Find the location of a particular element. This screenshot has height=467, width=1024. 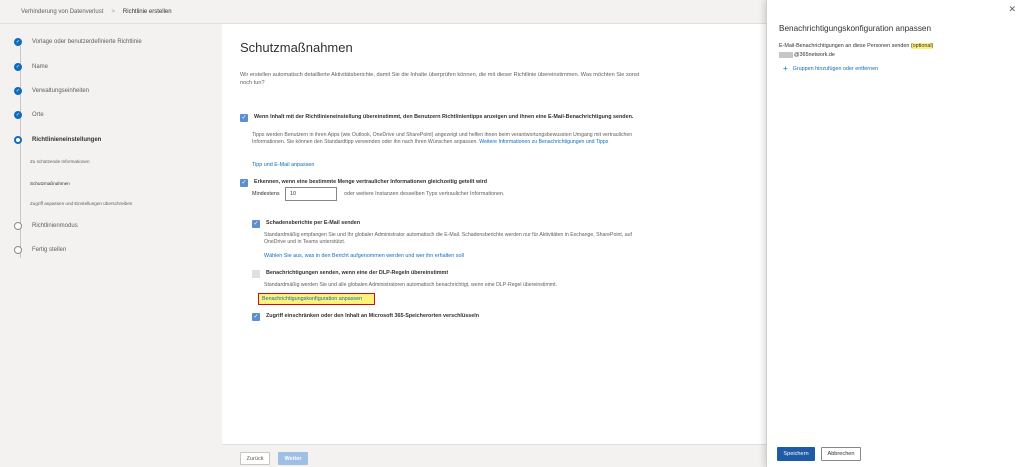

min-instances-label: Mindestens is located at coordinates (266, 194).